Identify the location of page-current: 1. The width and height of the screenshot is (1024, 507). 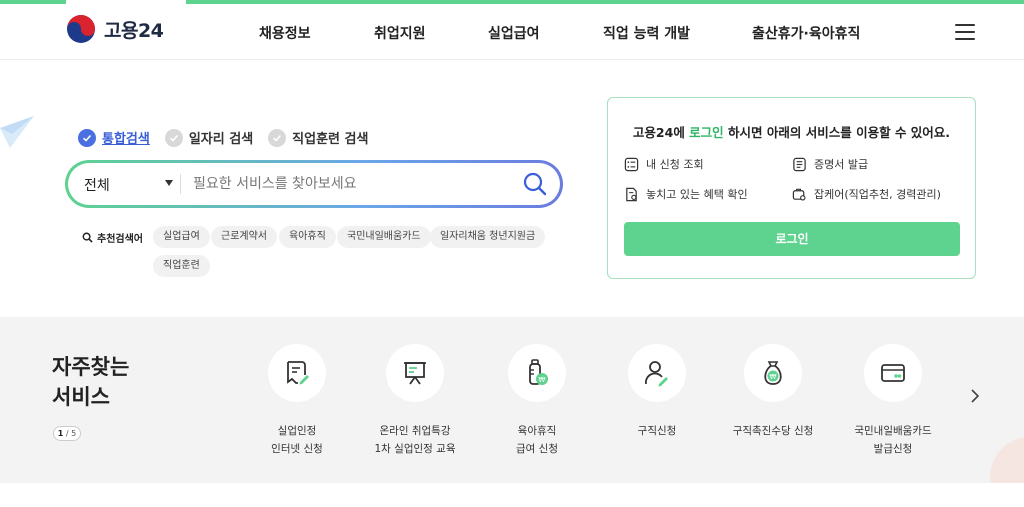
(60, 433).